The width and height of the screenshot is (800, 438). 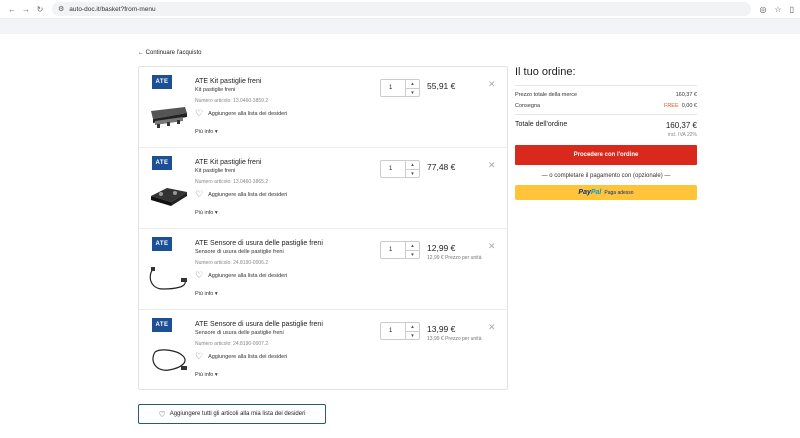 What do you see at coordinates (61, 9) in the screenshot?
I see `site-info-icon: ⚙` at bounding box center [61, 9].